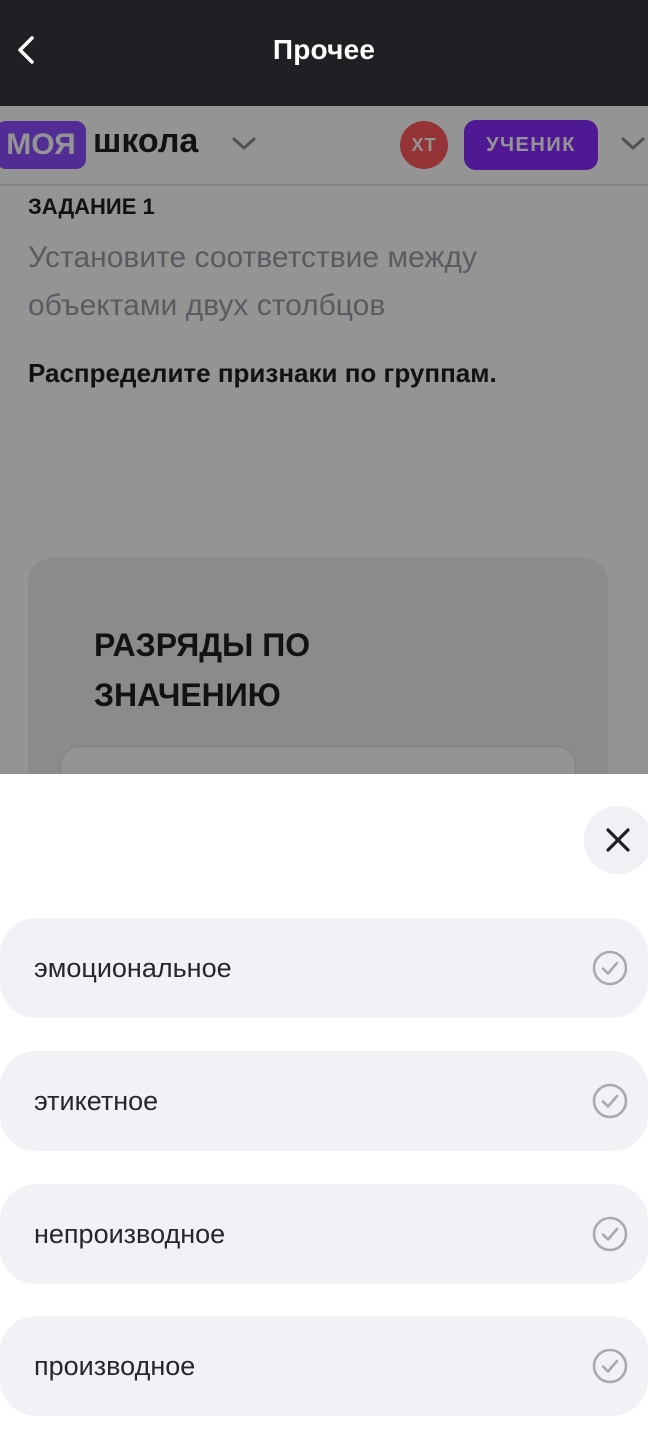 This screenshot has height=1449, width=648. I want to click on option-label: производное, so click(115, 1365).